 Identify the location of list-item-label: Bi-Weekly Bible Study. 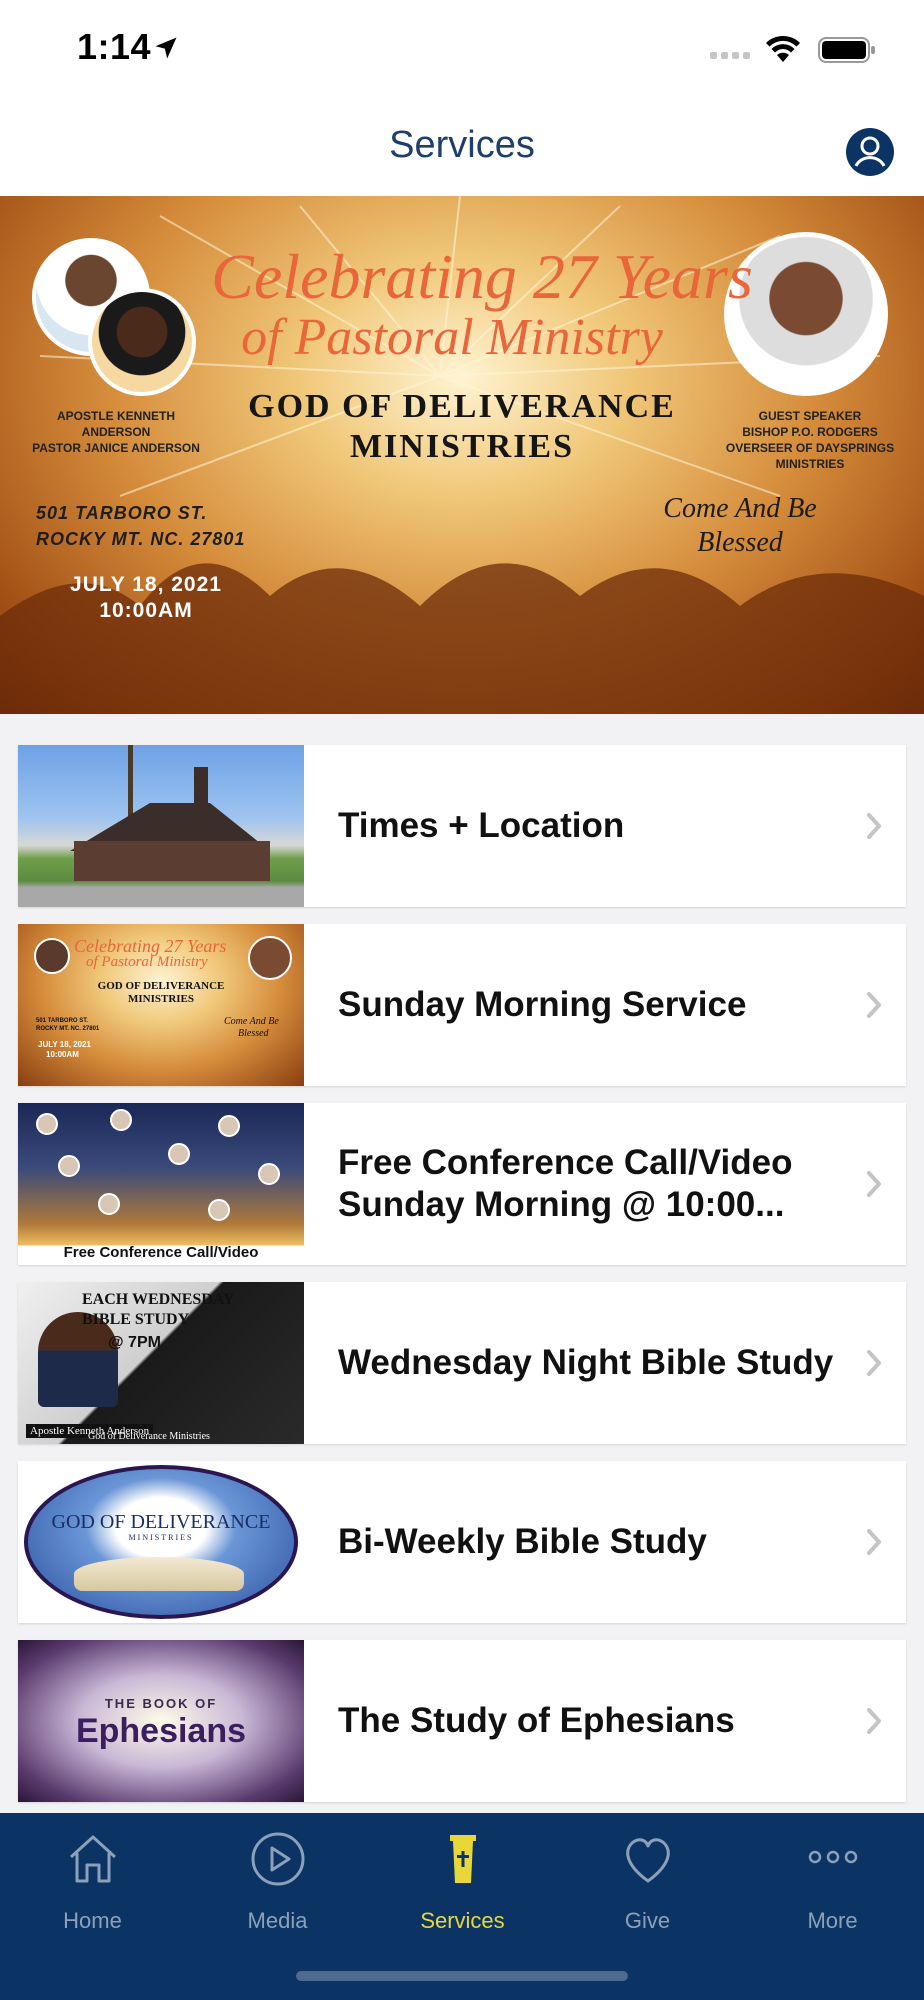
(522, 1541).